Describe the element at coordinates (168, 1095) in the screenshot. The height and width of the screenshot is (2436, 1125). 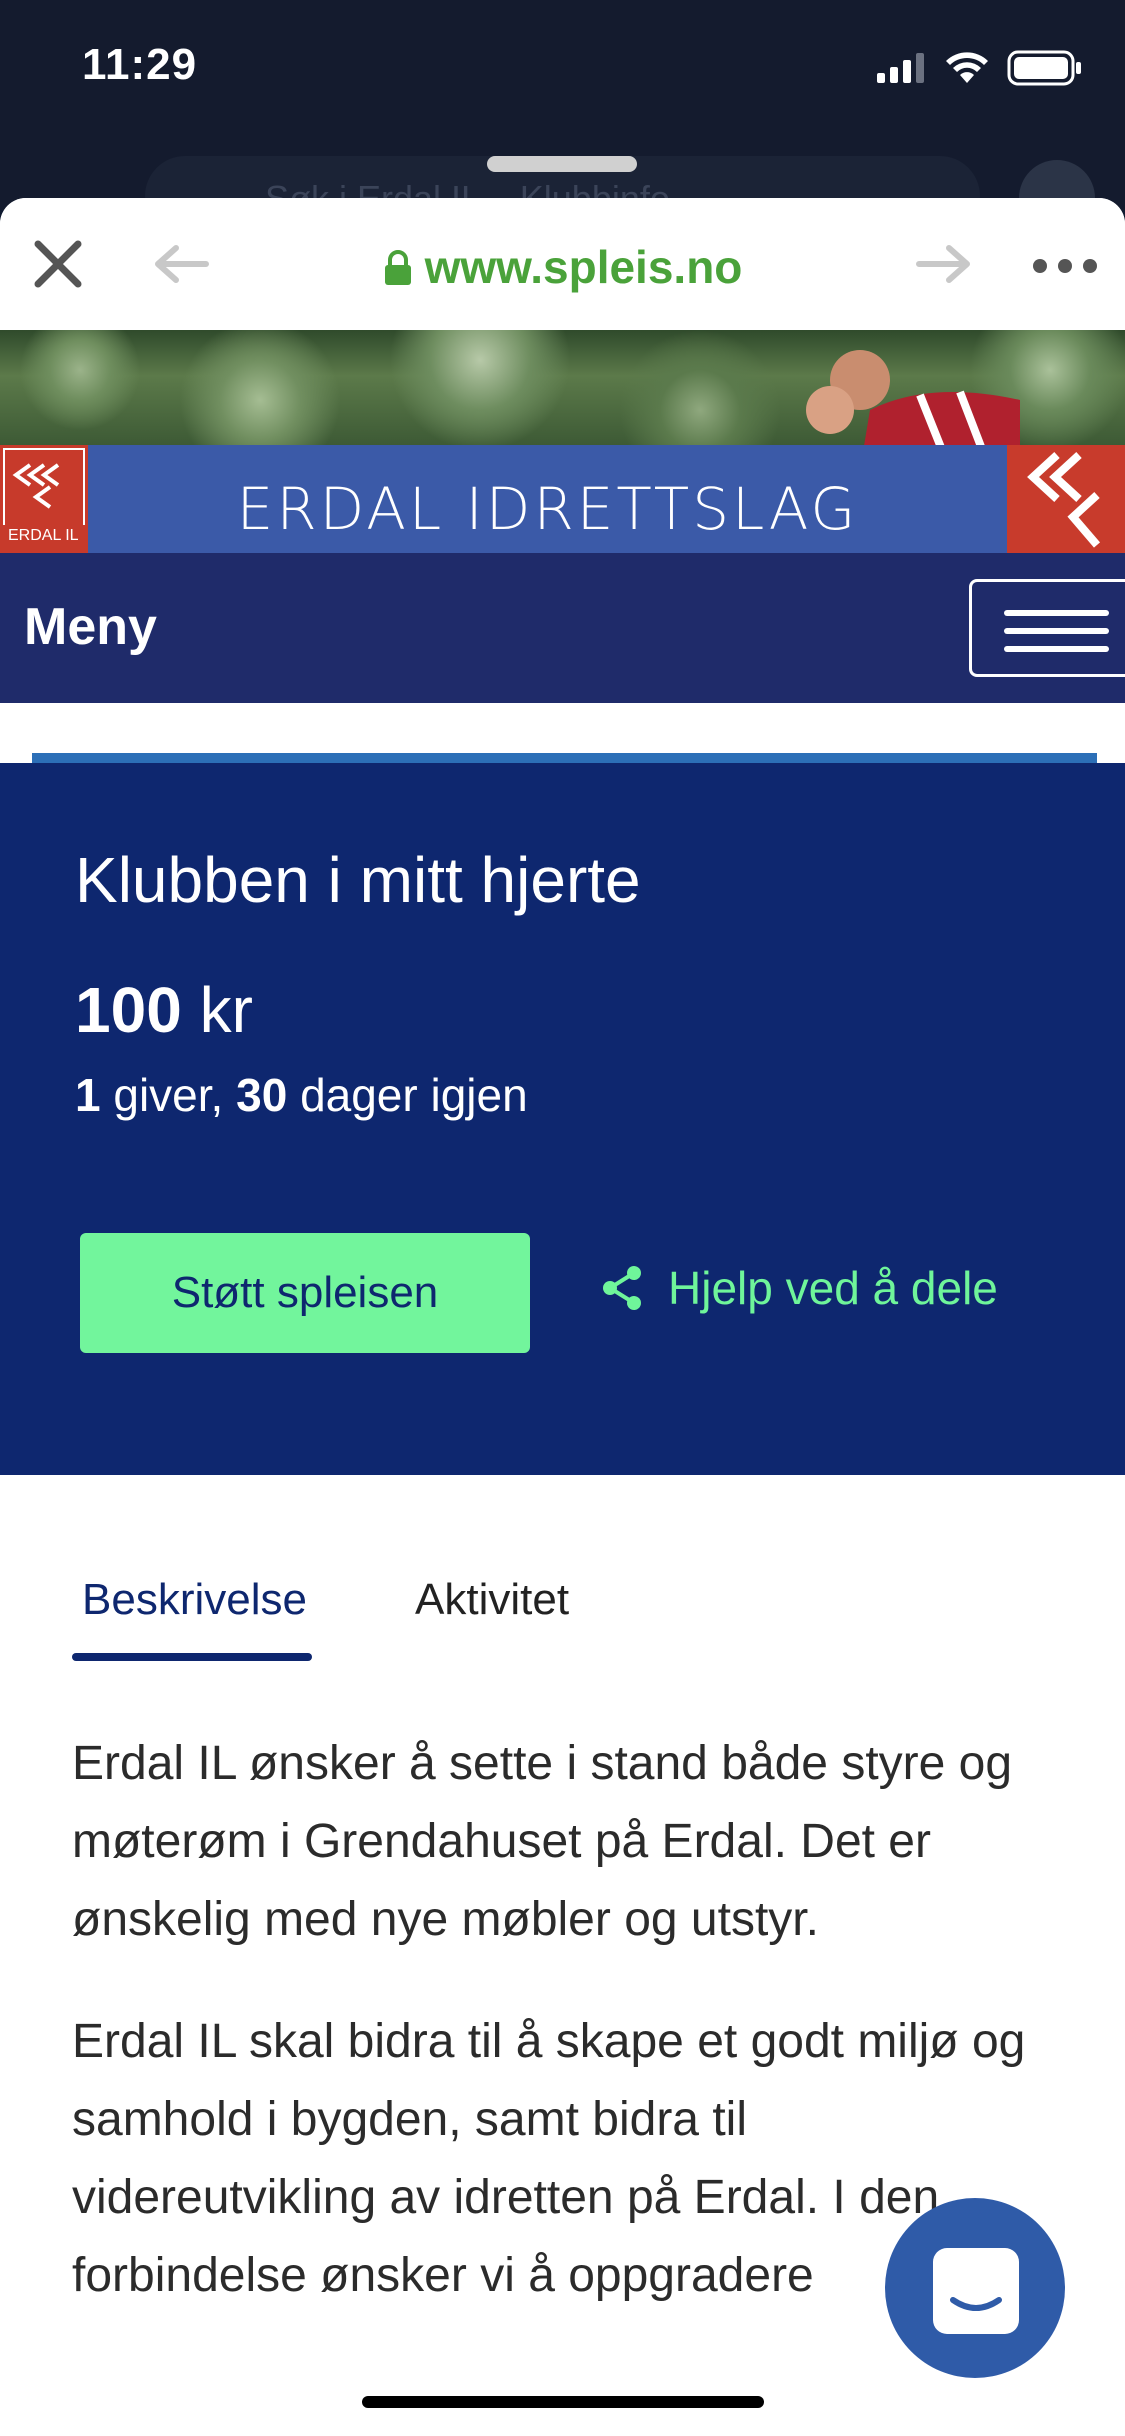
I see `giver-label: giver,` at that location.